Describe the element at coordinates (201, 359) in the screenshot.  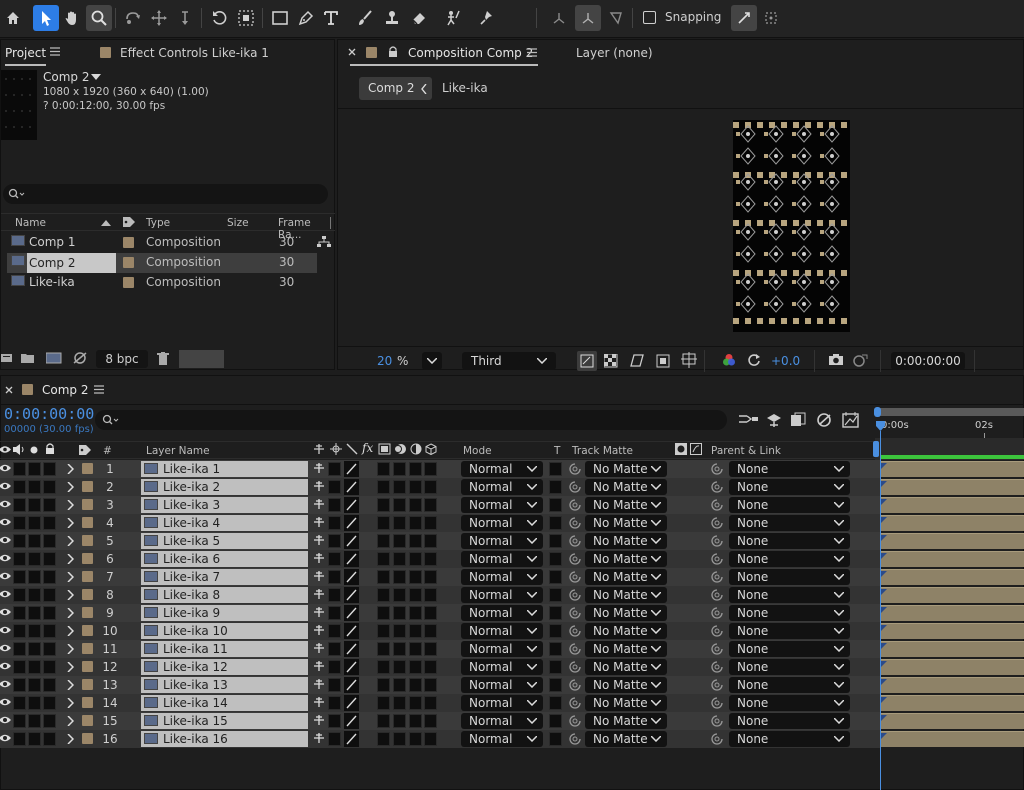
I see `project-scroll-slider` at that location.